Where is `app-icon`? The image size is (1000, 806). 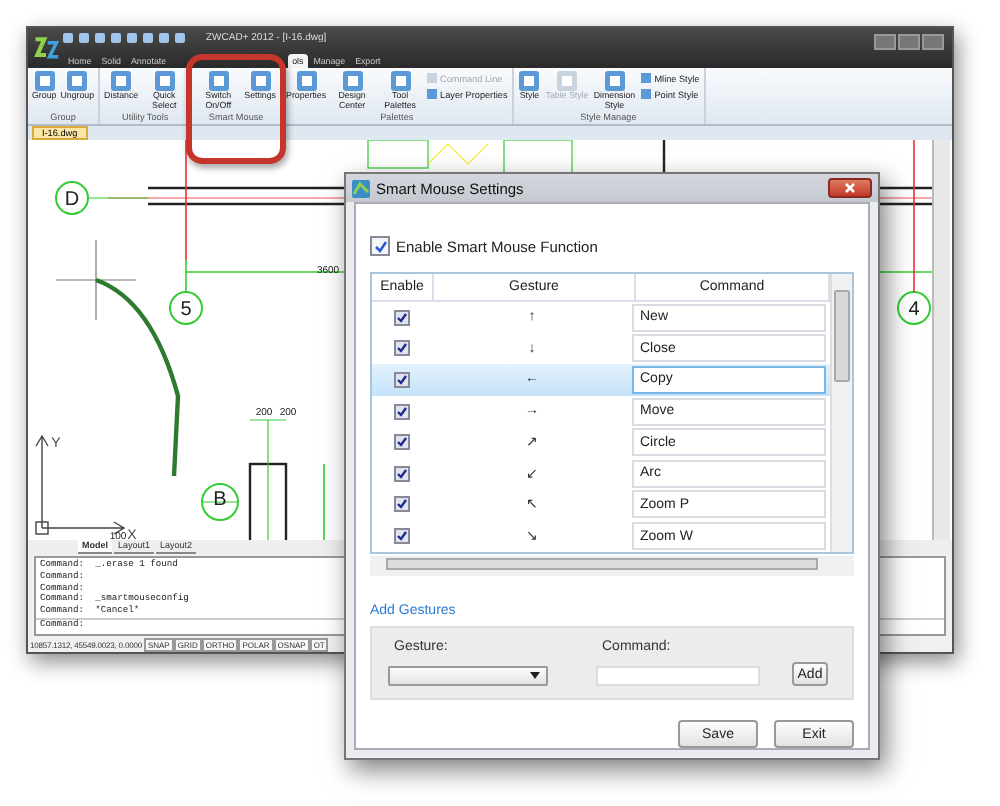 app-icon is located at coordinates (361, 188).